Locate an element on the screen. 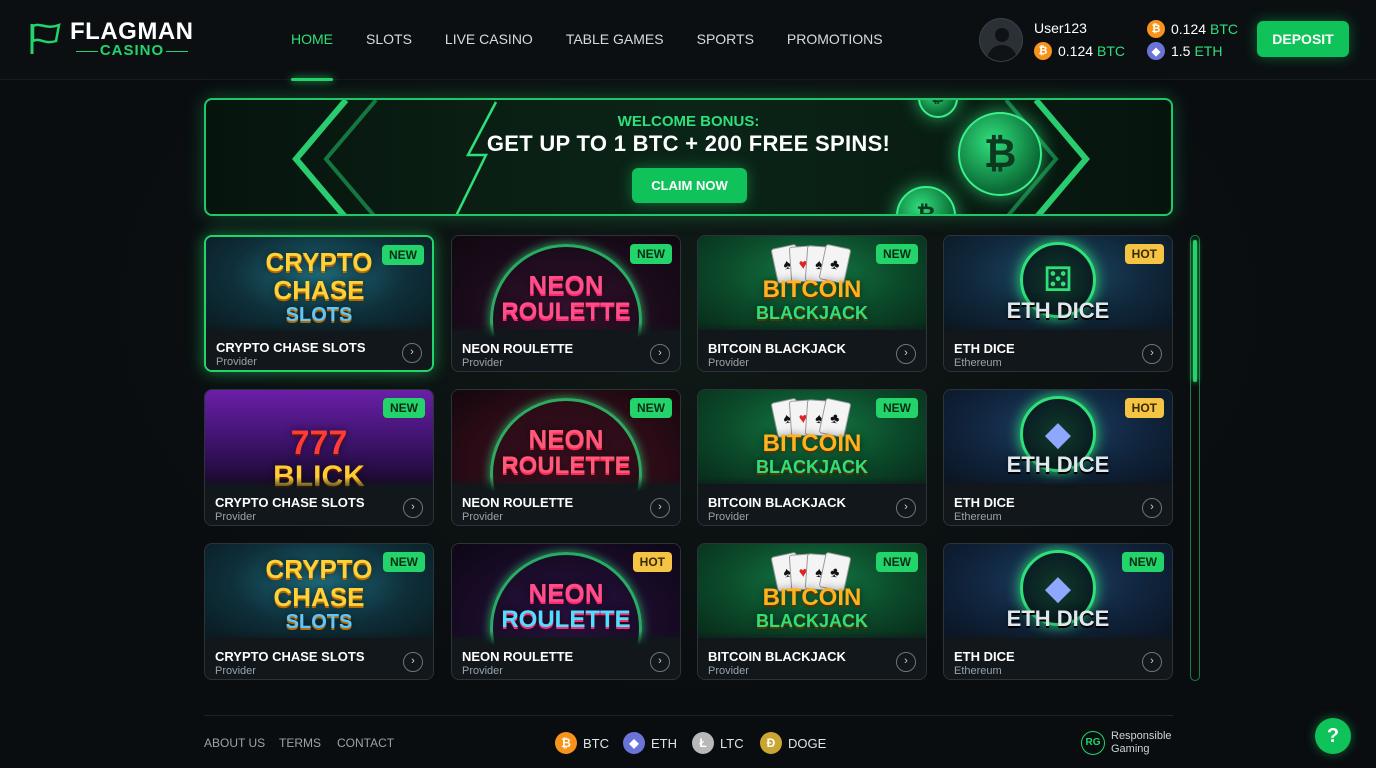  wallet-eth: ◆ 1.5 ETH is located at coordinates (1184, 51).